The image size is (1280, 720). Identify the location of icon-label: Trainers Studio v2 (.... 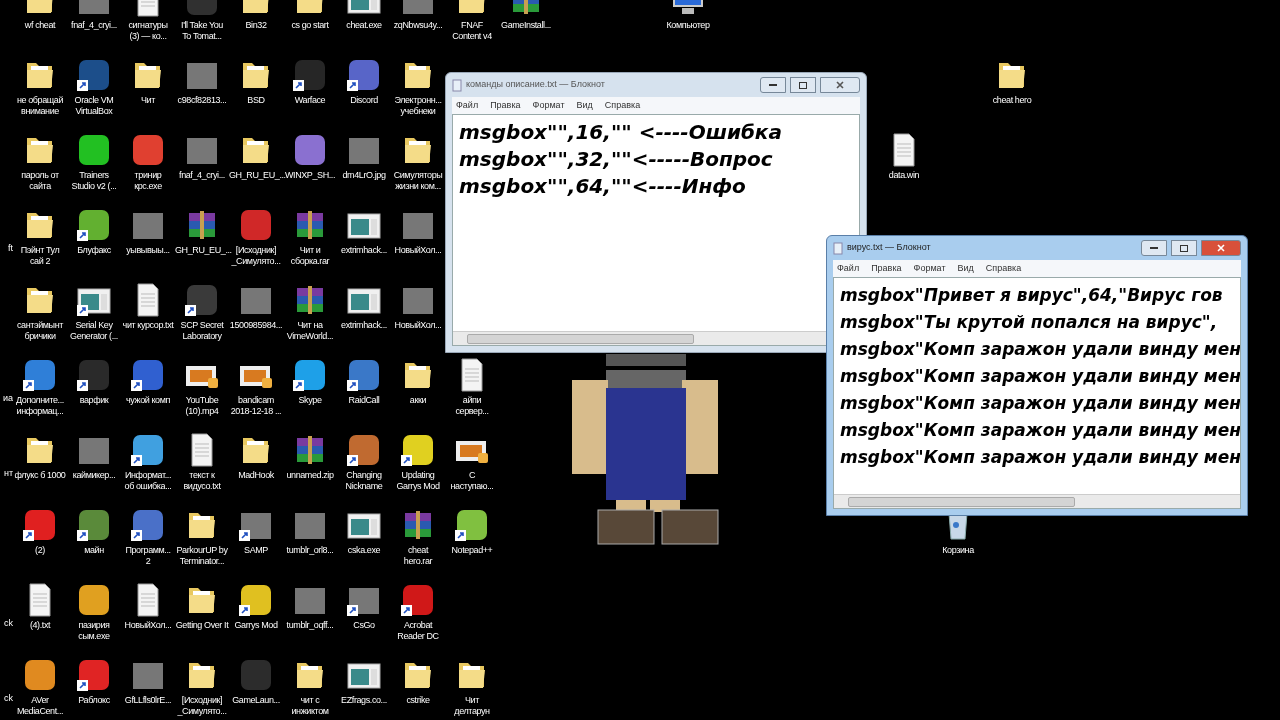
(94, 181).